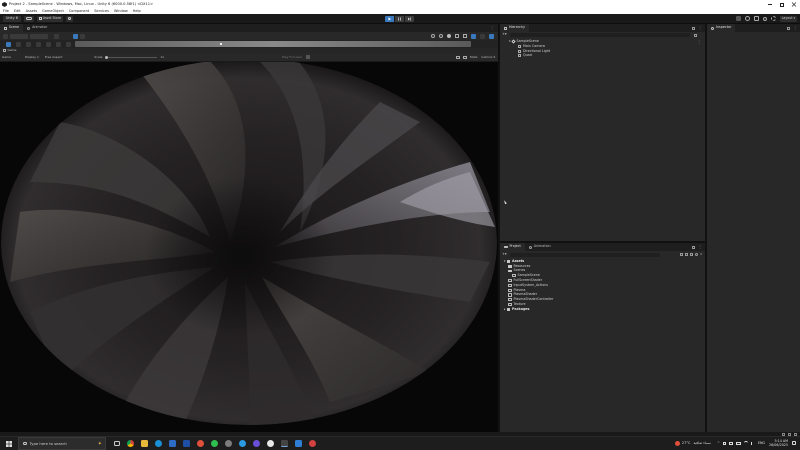  I want to click on menu-help: Help, so click(137, 11).